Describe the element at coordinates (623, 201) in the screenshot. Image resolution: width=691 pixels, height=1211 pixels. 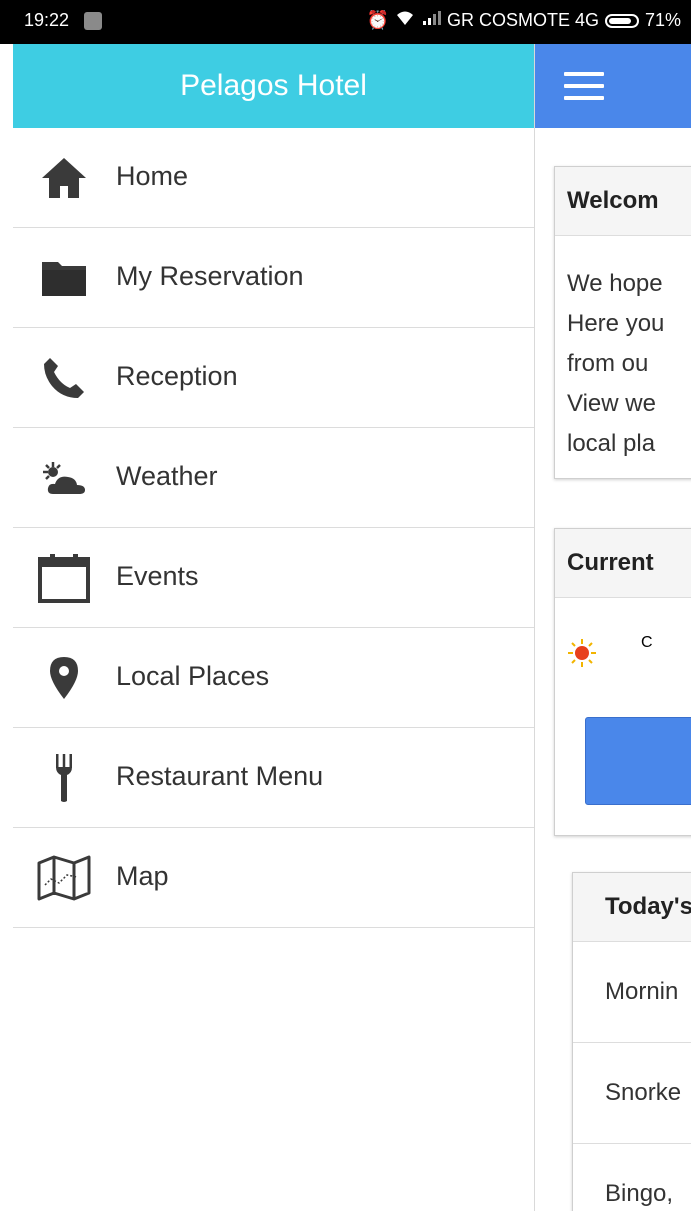
I see `welcome-panel-title: Welcom` at that location.